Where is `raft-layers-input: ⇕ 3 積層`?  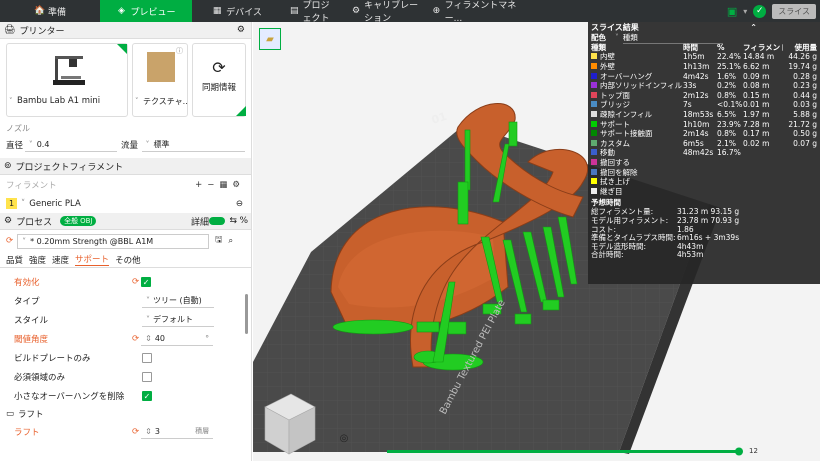 raft-layers-input: ⇕ 3 積層 is located at coordinates (177, 431).